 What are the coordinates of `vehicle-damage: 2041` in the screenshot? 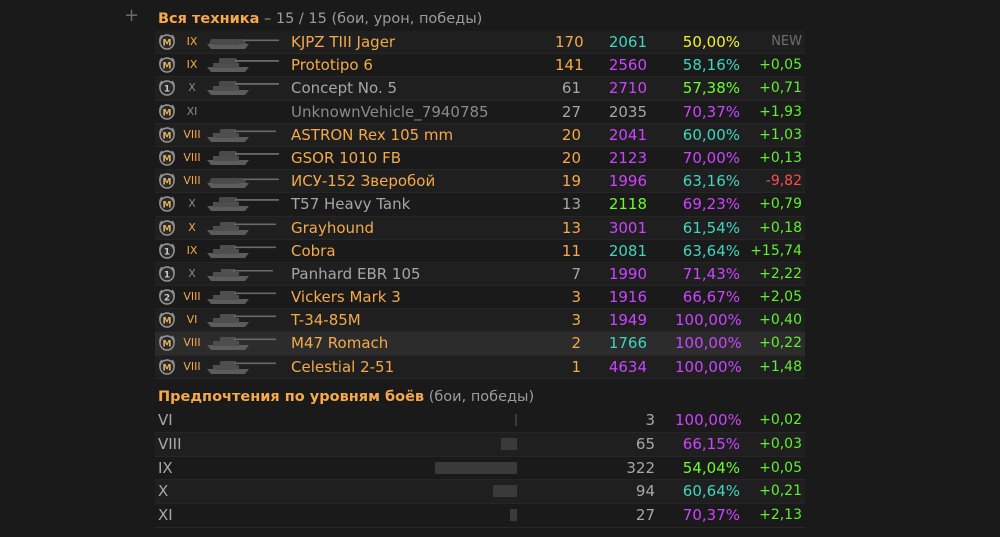 It's located at (627, 134).